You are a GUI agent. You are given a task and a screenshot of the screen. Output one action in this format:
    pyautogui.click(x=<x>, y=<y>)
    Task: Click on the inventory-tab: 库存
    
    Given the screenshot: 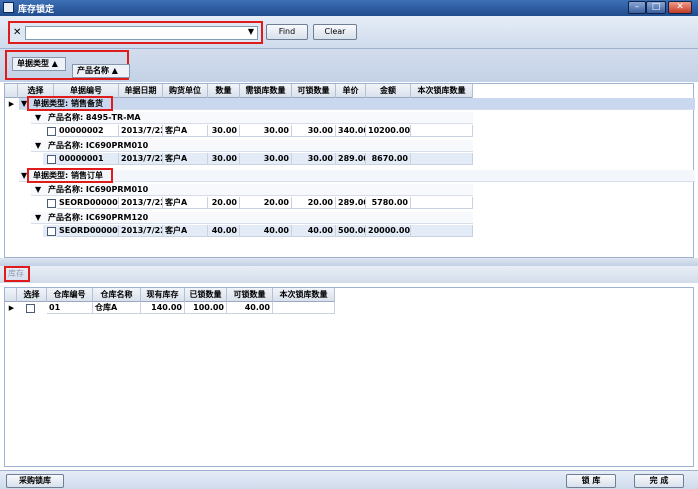 What is the action you would take?
    pyautogui.click(x=17, y=274)
    